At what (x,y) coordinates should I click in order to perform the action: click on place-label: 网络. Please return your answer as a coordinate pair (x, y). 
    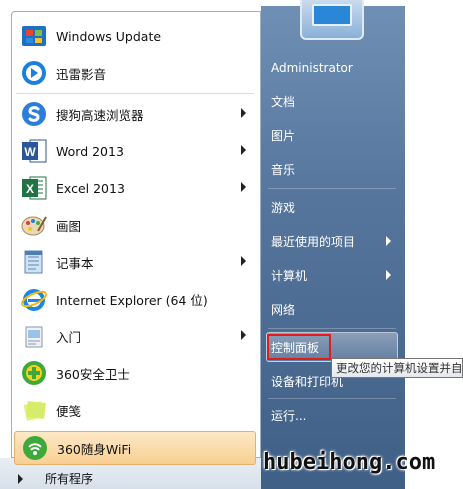
    Looking at the image, I should click on (283, 309).